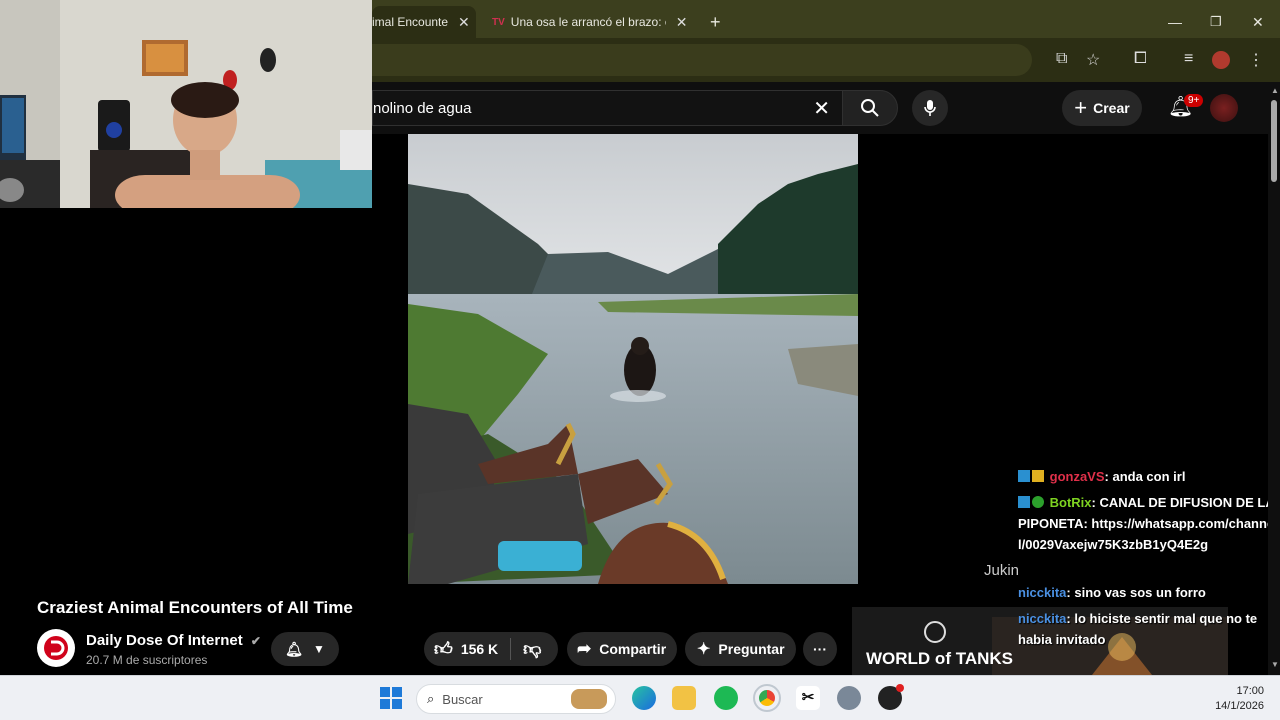 This screenshot has height=720, width=1280. I want to click on like-dislike-group: 👍︎ 156 K 👎︎, so click(491, 649).